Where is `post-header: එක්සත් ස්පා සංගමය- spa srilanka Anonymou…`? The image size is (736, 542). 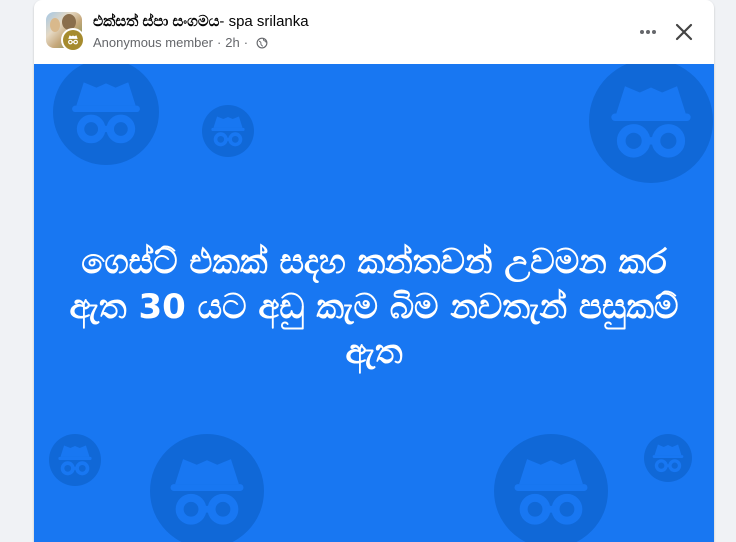 post-header: එක්සත් ස්පා සංගමය- spa srilanka Anonymou… is located at coordinates (374, 32).